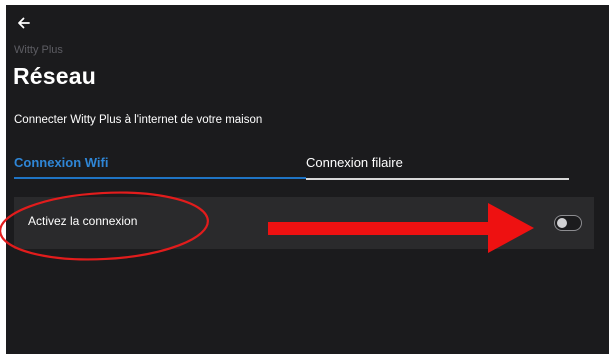 The width and height of the screenshot is (614, 359). I want to click on page-title: Réseau, so click(55, 76).